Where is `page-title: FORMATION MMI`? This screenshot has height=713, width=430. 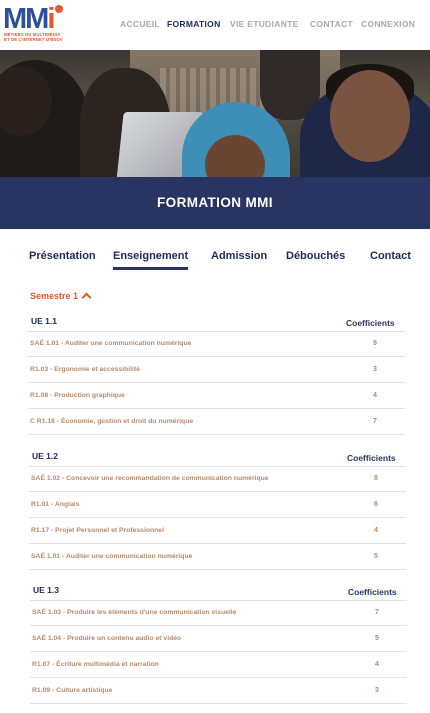
page-title: FORMATION MMI is located at coordinates (215, 202).